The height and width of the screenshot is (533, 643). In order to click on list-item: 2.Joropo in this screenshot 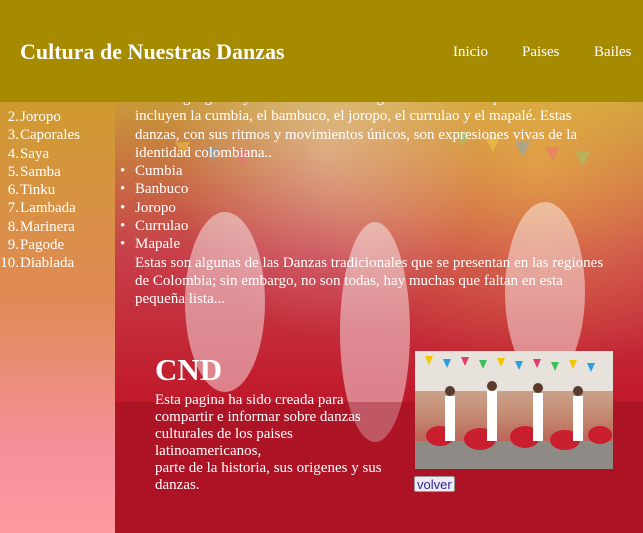, I will do `click(34, 117)`.